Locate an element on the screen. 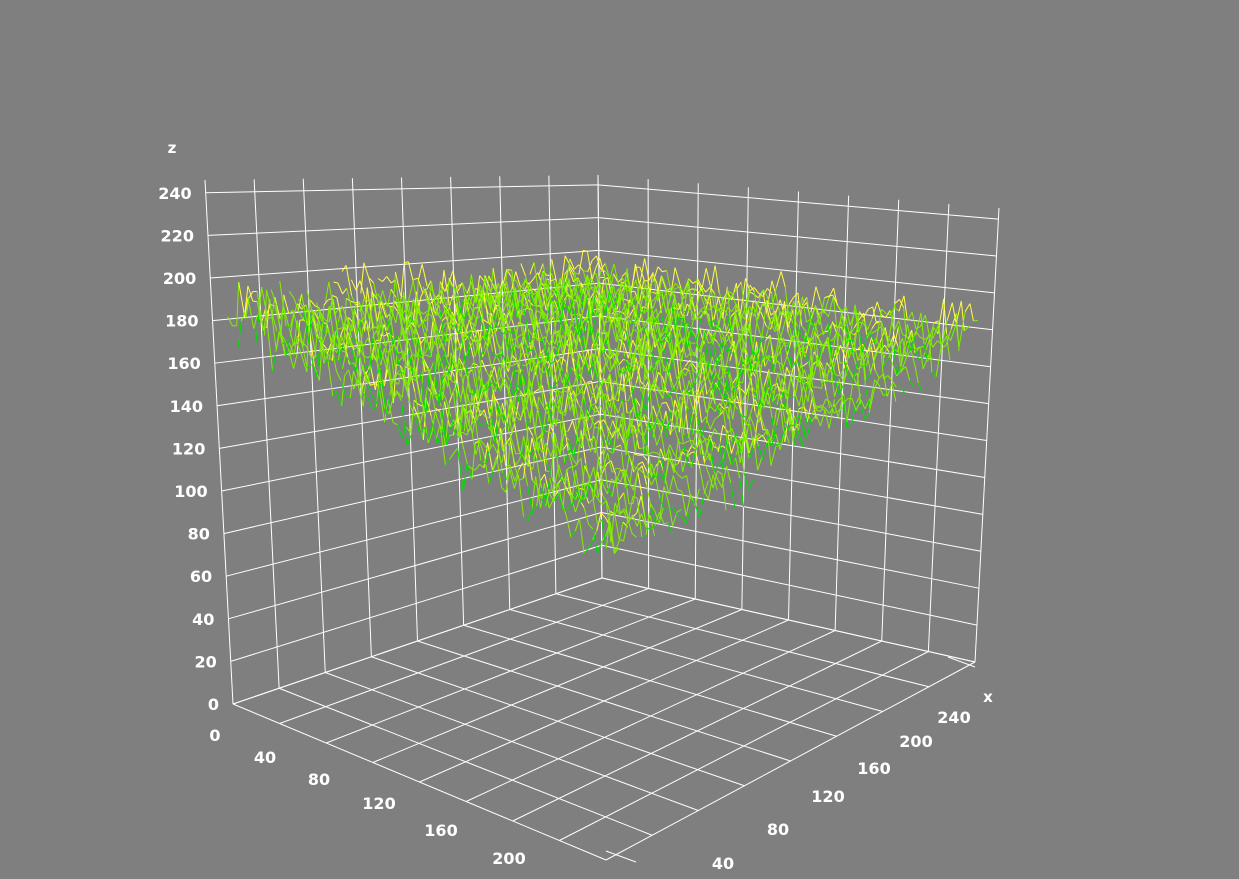 Image resolution: width=1239 pixels, height=879 pixels. z-tick-label: 240 is located at coordinates (174, 193).